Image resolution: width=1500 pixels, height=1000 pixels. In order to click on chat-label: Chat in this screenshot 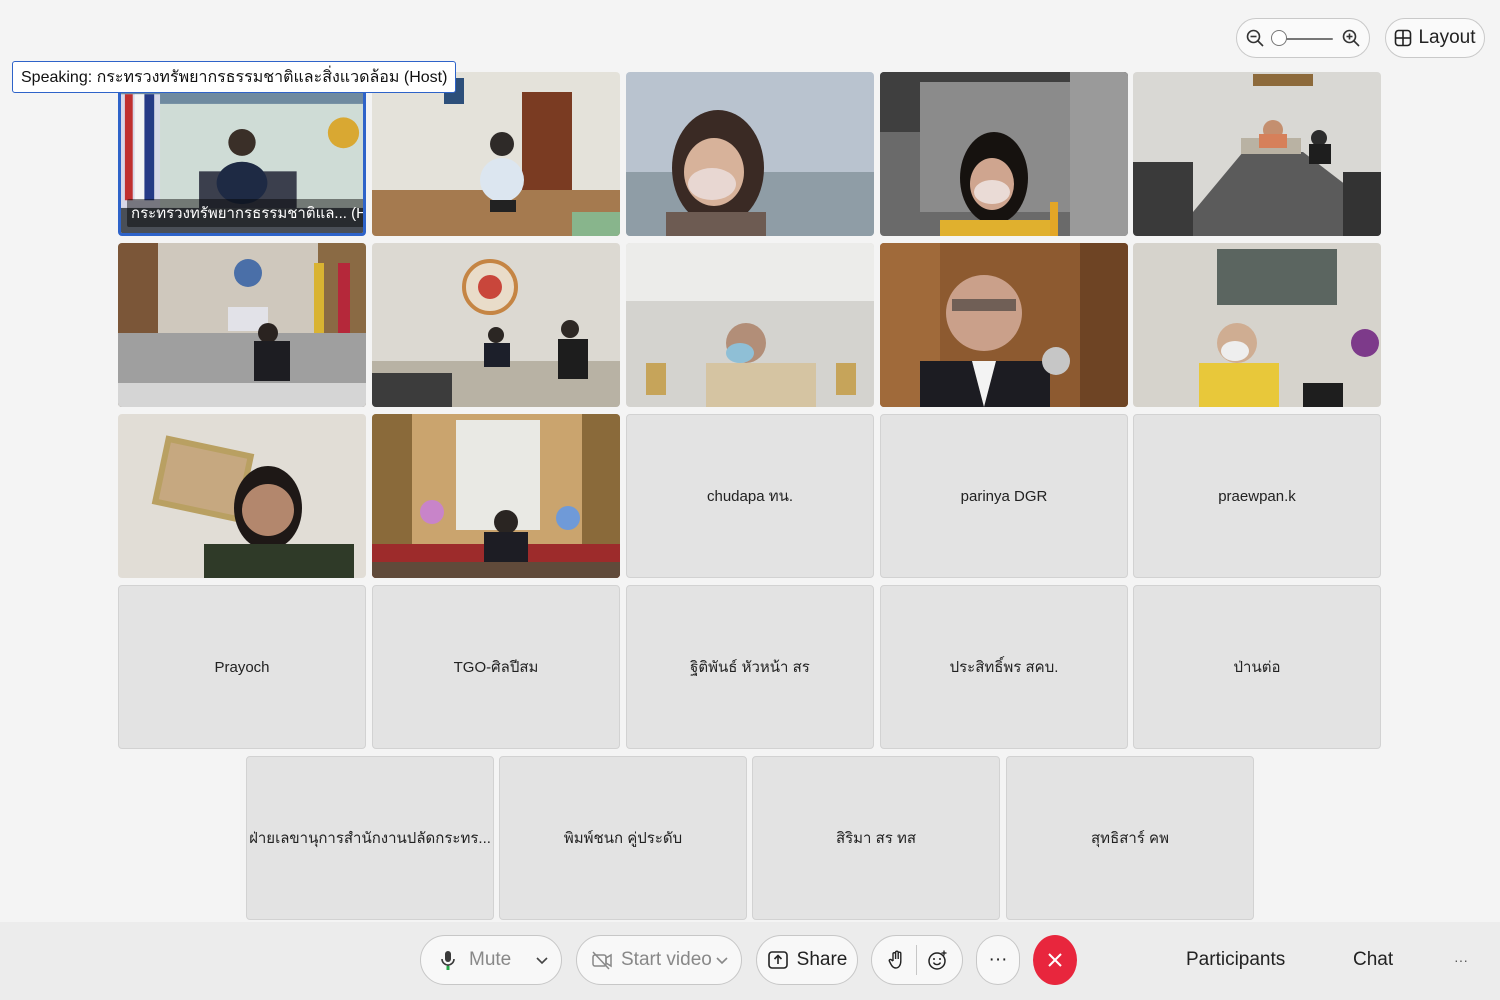, I will do `click(1373, 959)`.